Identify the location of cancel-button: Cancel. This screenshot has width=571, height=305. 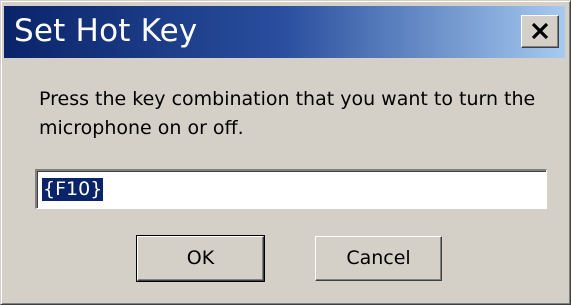
(378, 258).